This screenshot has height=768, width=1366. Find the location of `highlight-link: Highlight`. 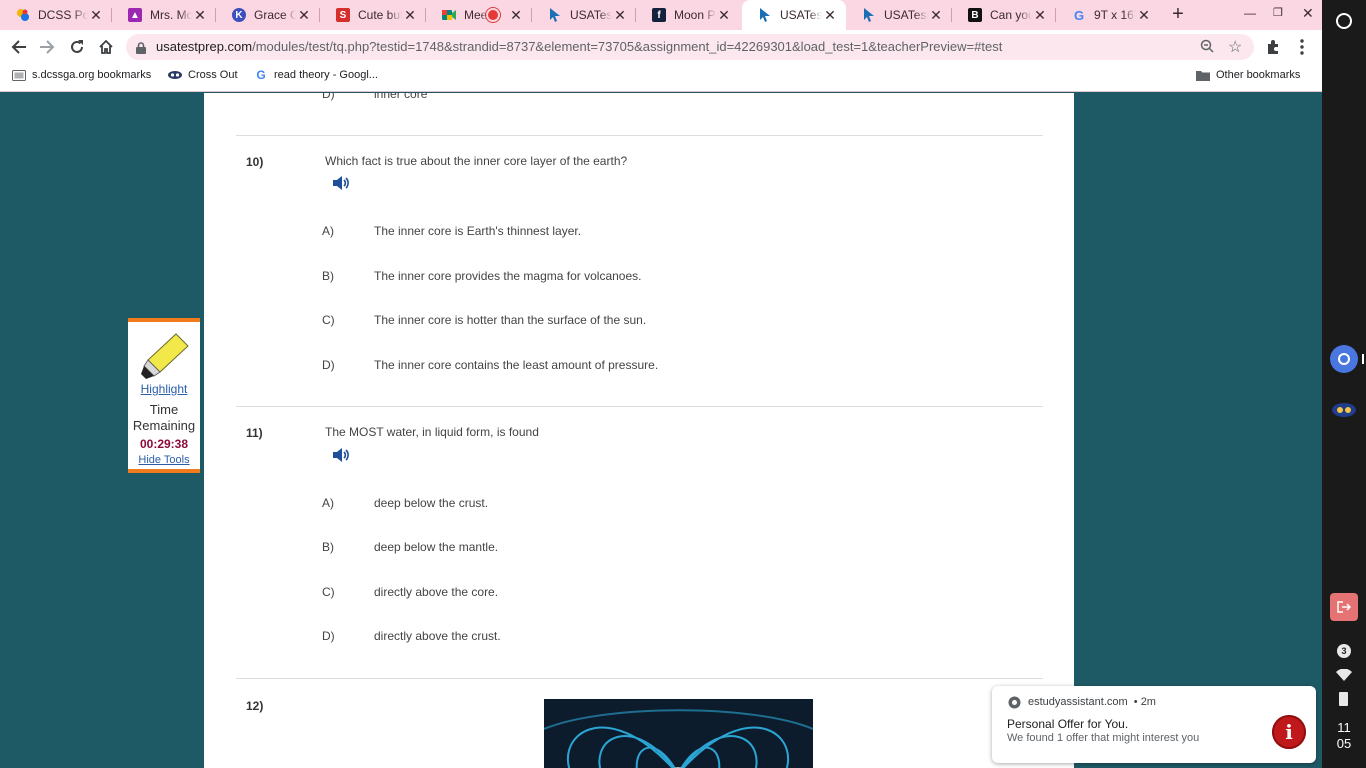

highlight-link: Highlight is located at coordinates (164, 389).